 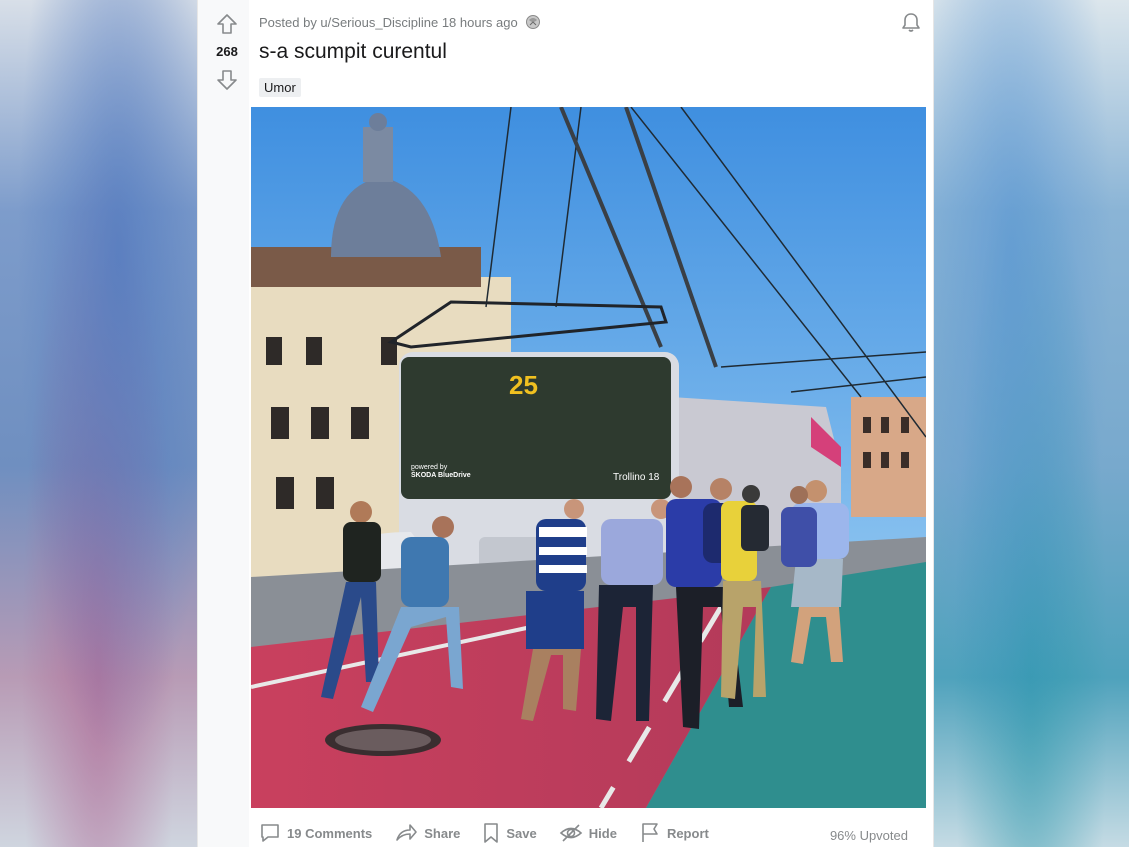 I want to click on upvote-button, so click(x=227, y=24).